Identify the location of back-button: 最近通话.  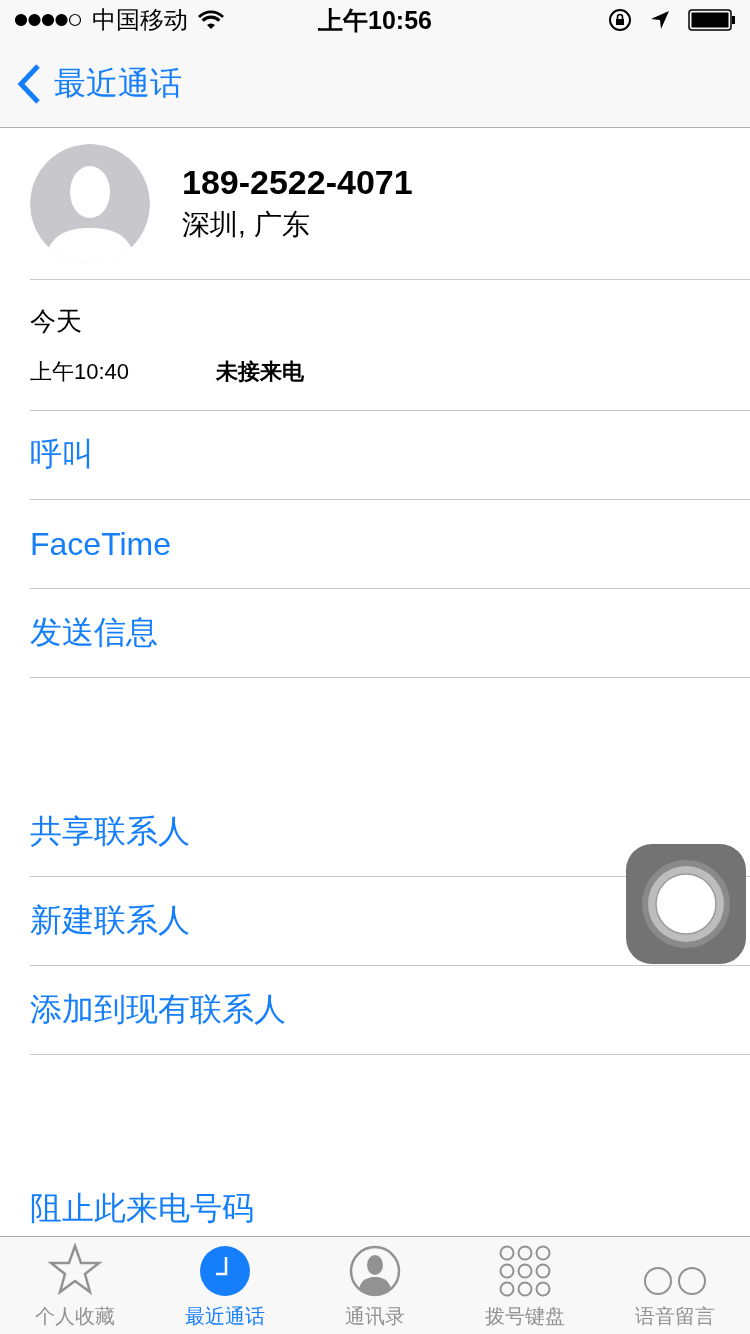
(99, 83).